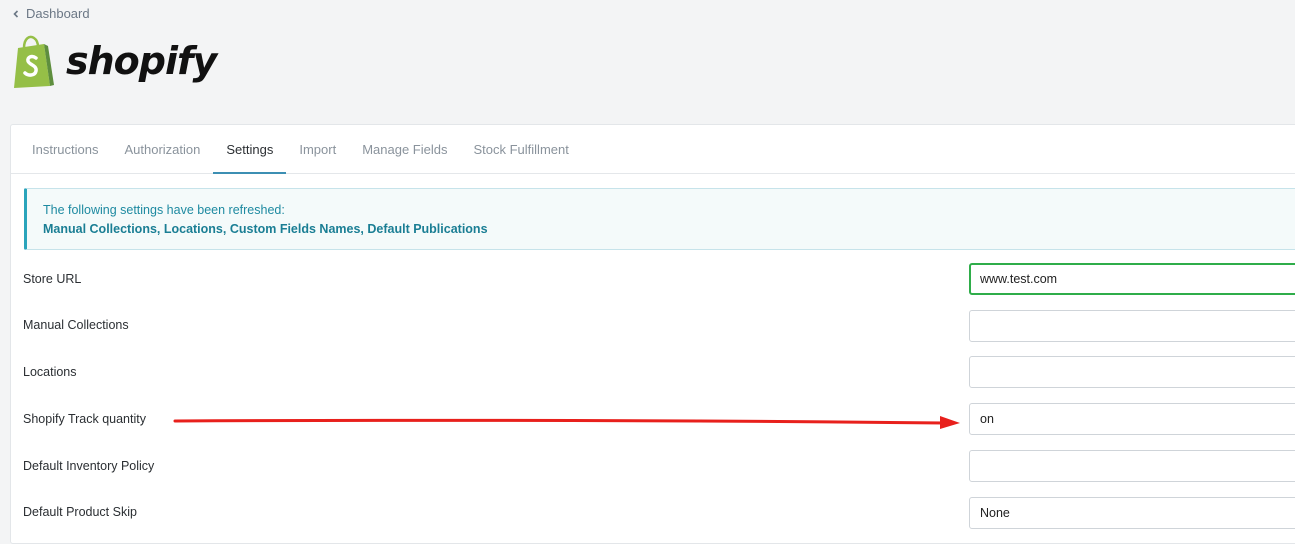 Image resolution: width=1295 pixels, height=544 pixels. I want to click on inventory-policy-label: Default Inventory Policy, so click(89, 466).